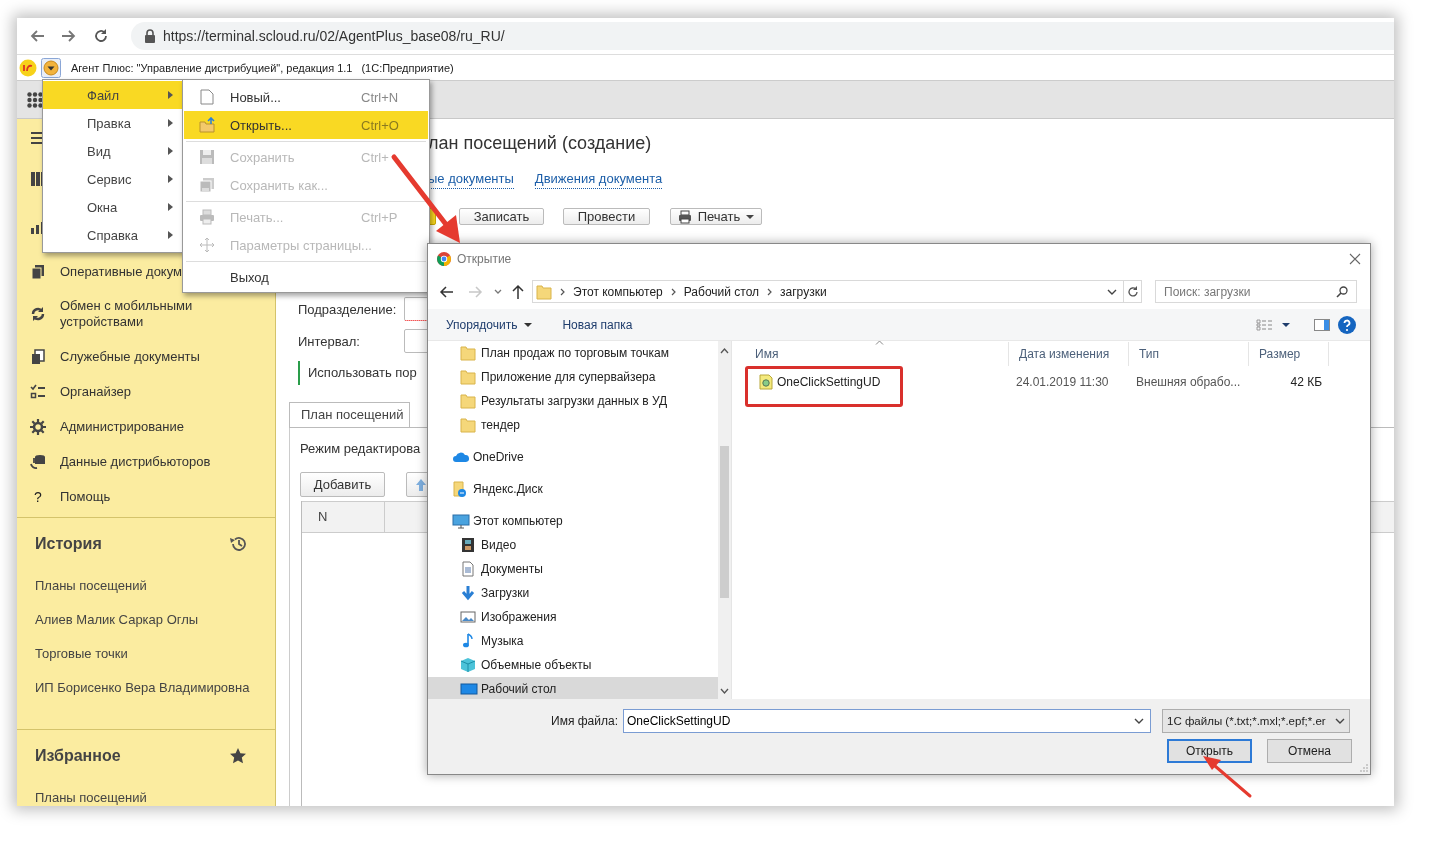  Describe the element at coordinates (146, 392) in the screenshot. I see `sidebar-item: Органайзер` at that location.